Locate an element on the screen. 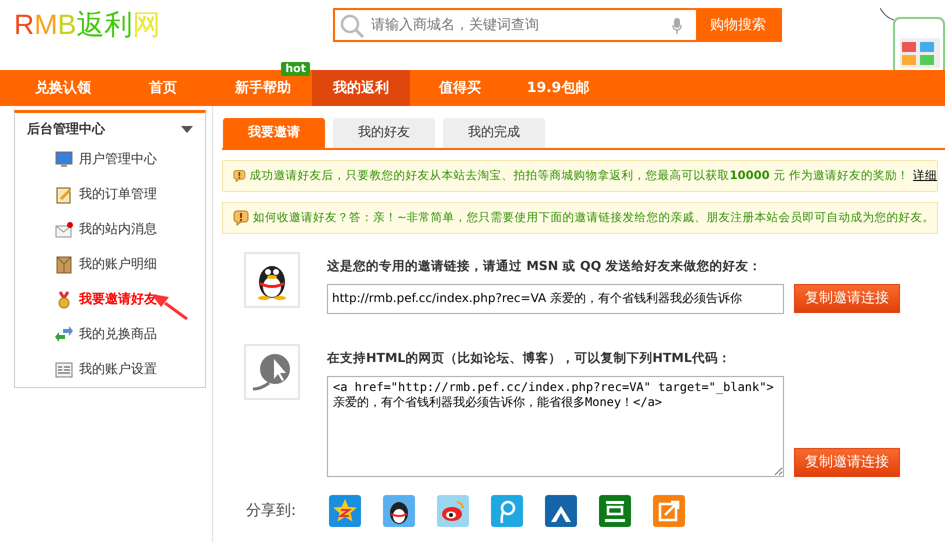 The height and width of the screenshot is (542, 945). site-logo: RMB返利网 is located at coordinates (87, 25).